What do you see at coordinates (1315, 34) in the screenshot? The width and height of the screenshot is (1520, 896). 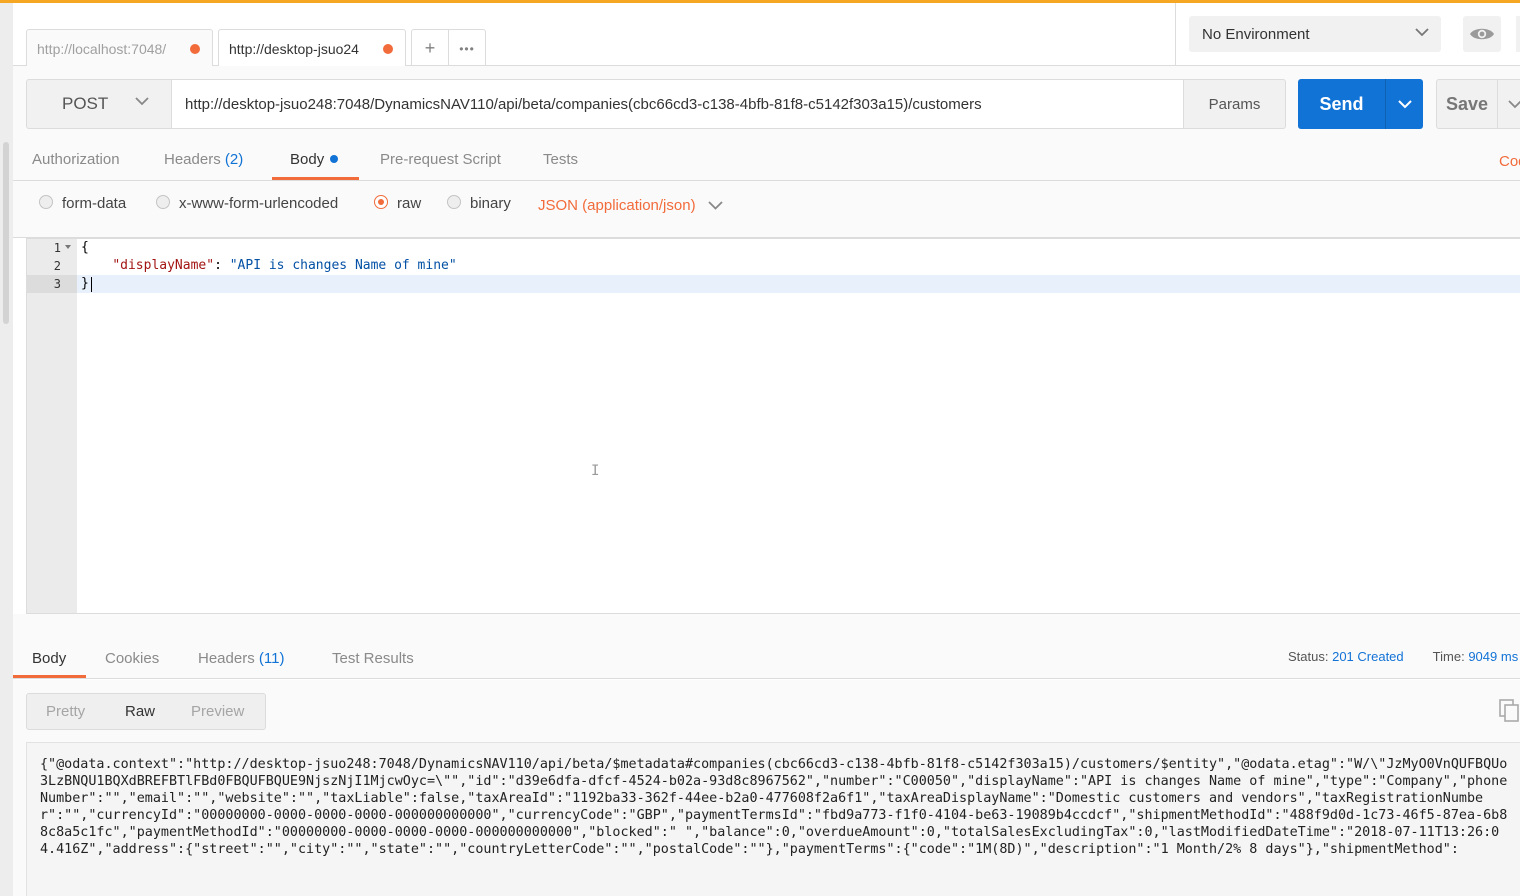 I see `environment-select: No Environment` at bounding box center [1315, 34].